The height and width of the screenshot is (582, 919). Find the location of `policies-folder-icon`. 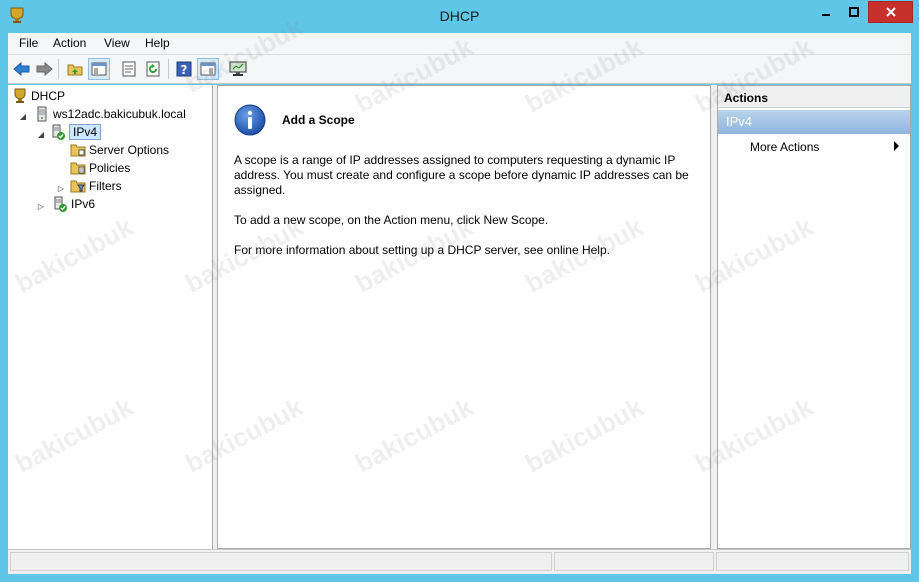

policies-folder-icon is located at coordinates (78, 168).